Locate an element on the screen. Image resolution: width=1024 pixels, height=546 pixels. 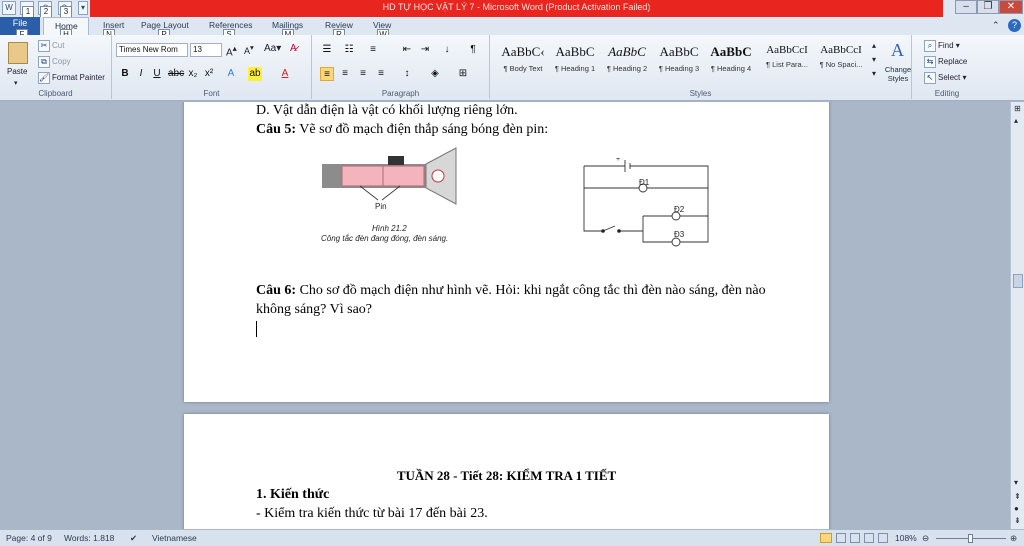
zoom-level: 108% is located at coordinates (906, 538).